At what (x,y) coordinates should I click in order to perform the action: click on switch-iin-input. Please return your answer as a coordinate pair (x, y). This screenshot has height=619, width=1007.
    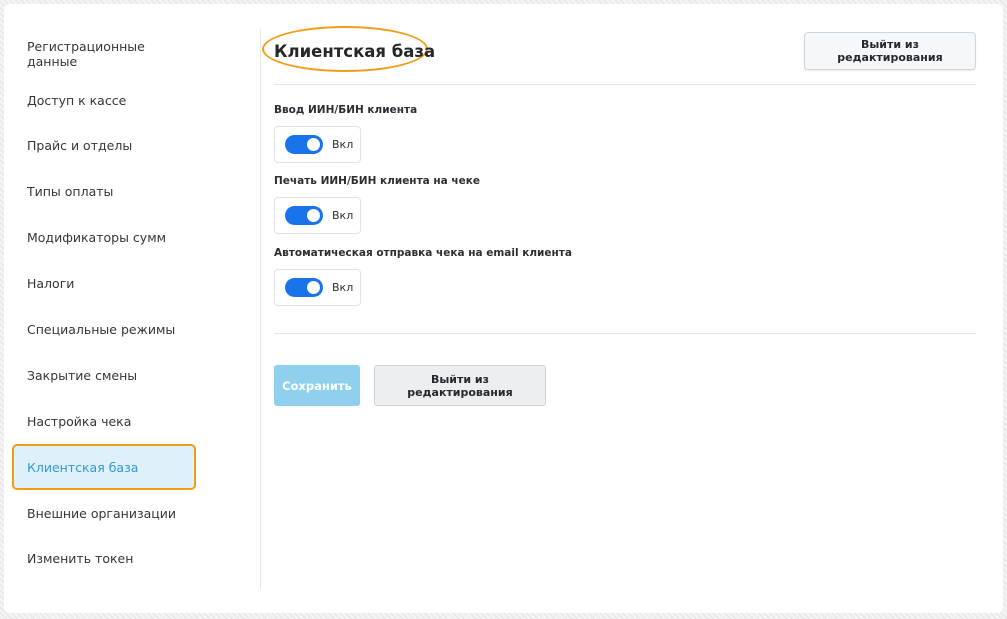
    Looking at the image, I should click on (304, 144).